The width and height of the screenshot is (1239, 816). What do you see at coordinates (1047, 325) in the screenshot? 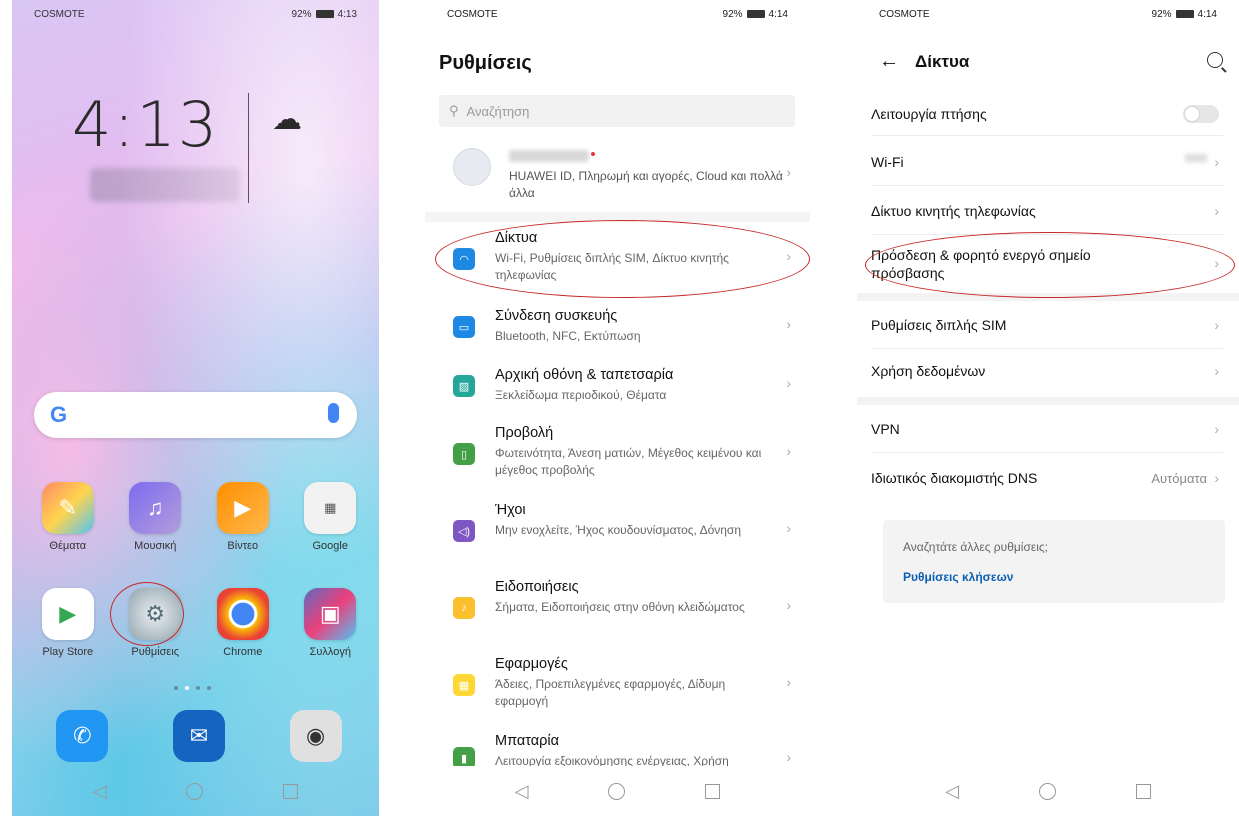
I see `dual-sim-row: Ρυθμίσεις διπλής SIM ›` at bounding box center [1047, 325].